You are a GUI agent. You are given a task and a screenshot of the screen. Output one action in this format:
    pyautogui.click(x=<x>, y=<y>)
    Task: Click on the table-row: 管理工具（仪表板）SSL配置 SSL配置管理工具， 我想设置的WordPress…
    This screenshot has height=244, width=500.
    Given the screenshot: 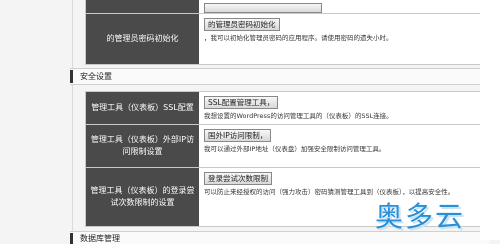 What is the action you would take?
    pyautogui.click(x=283, y=108)
    